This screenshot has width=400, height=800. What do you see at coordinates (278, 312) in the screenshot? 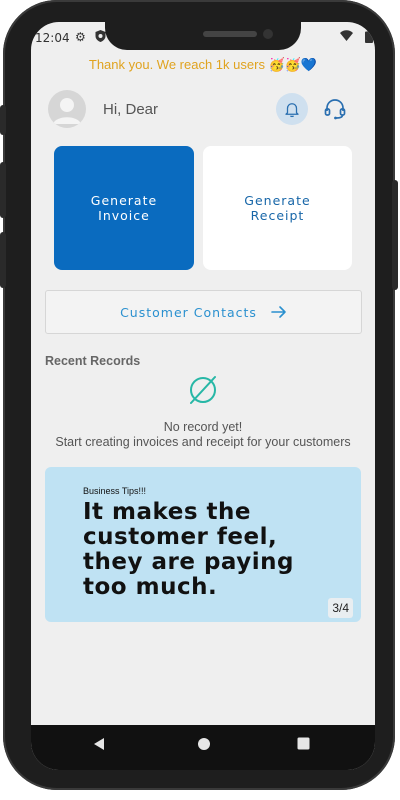
I see `arrow-right-icon` at bounding box center [278, 312].